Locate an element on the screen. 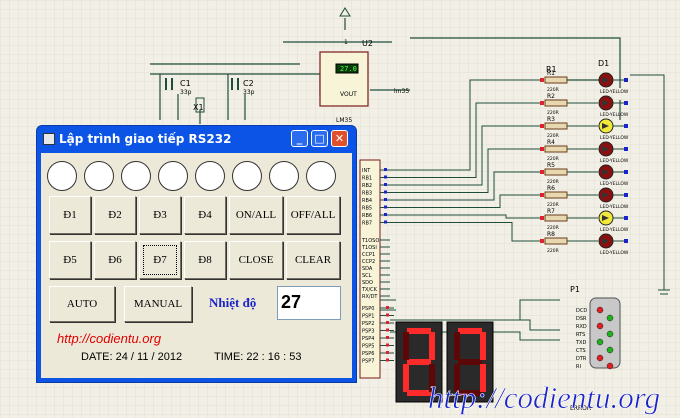 This screenshot has height=418, width=680. mcu-pin-label: T1OSI is located at coordinates (369, 248).